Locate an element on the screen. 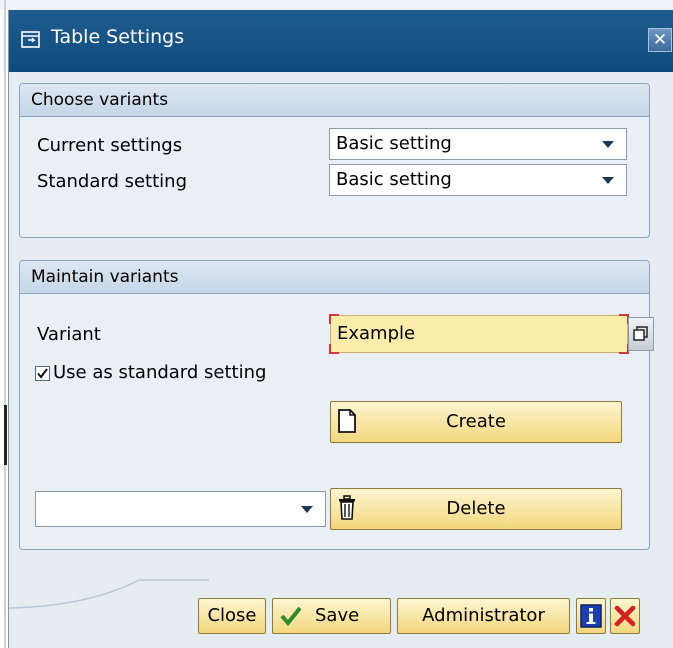 The image size is (673, 648). background-app-edge is located at coordinates (5, 324).